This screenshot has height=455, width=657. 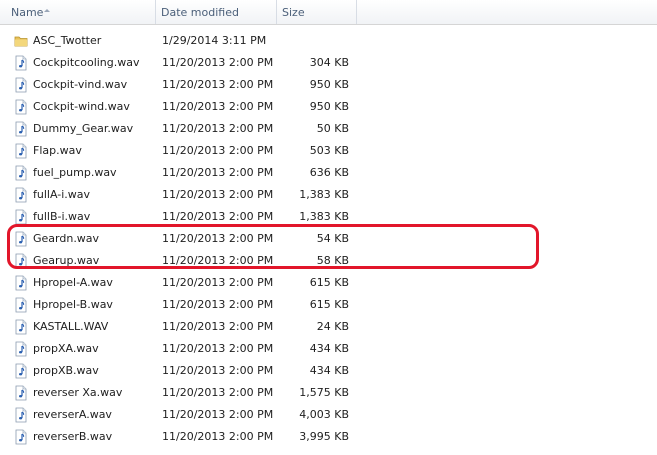 I want to click on file-row: Geardn.wav 11/20/2013 2:00 PM 54 KB, so click(x=328, y=239).